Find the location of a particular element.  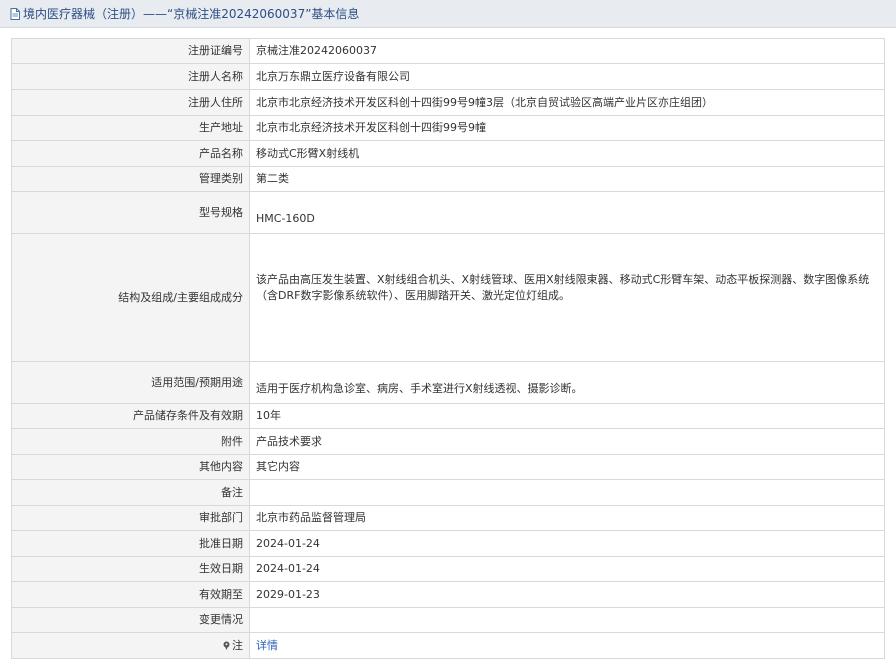

row-value: 京械注准20242060037 is located at coordinates (567, 51).